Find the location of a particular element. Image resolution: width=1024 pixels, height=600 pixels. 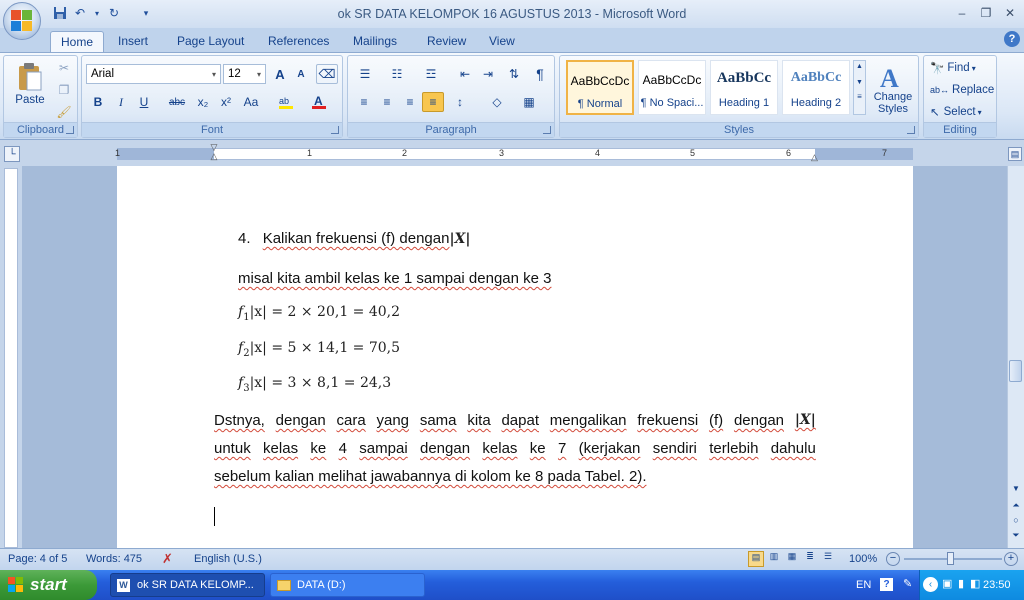

full-screen-reading-icon: ▥ is located at coordinates (774, 559).